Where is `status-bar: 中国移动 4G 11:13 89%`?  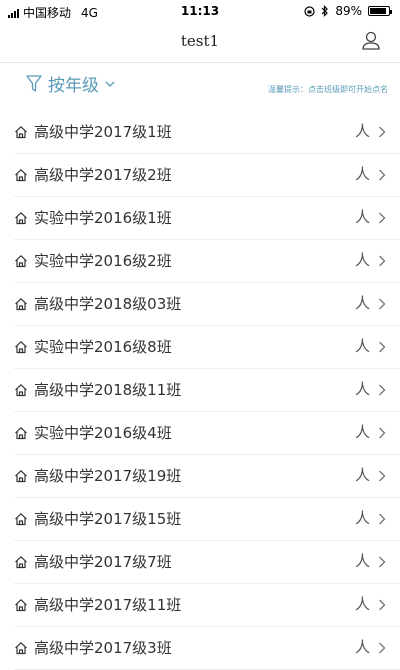 status-bar: 中国移动 4G 11:13 89% is located at coordinates (200, 11).